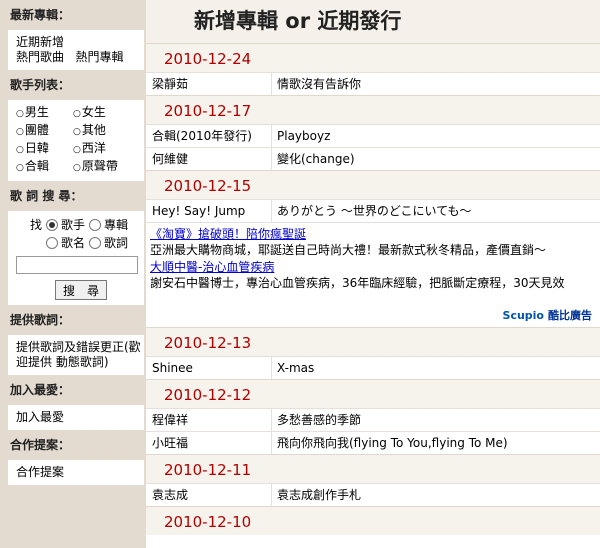 The height and width of the screenshot is (548, 600). I want to click on singer-female: 女生, so click(103, 113).